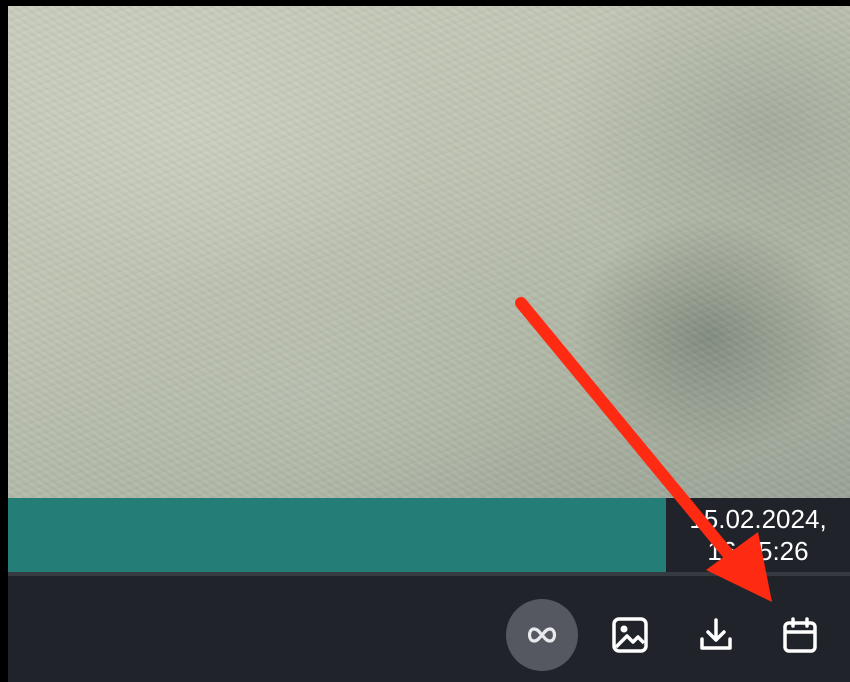 The width and height of the screenshot is (850, 682). I want to click on loop-button, so click(542, 635).